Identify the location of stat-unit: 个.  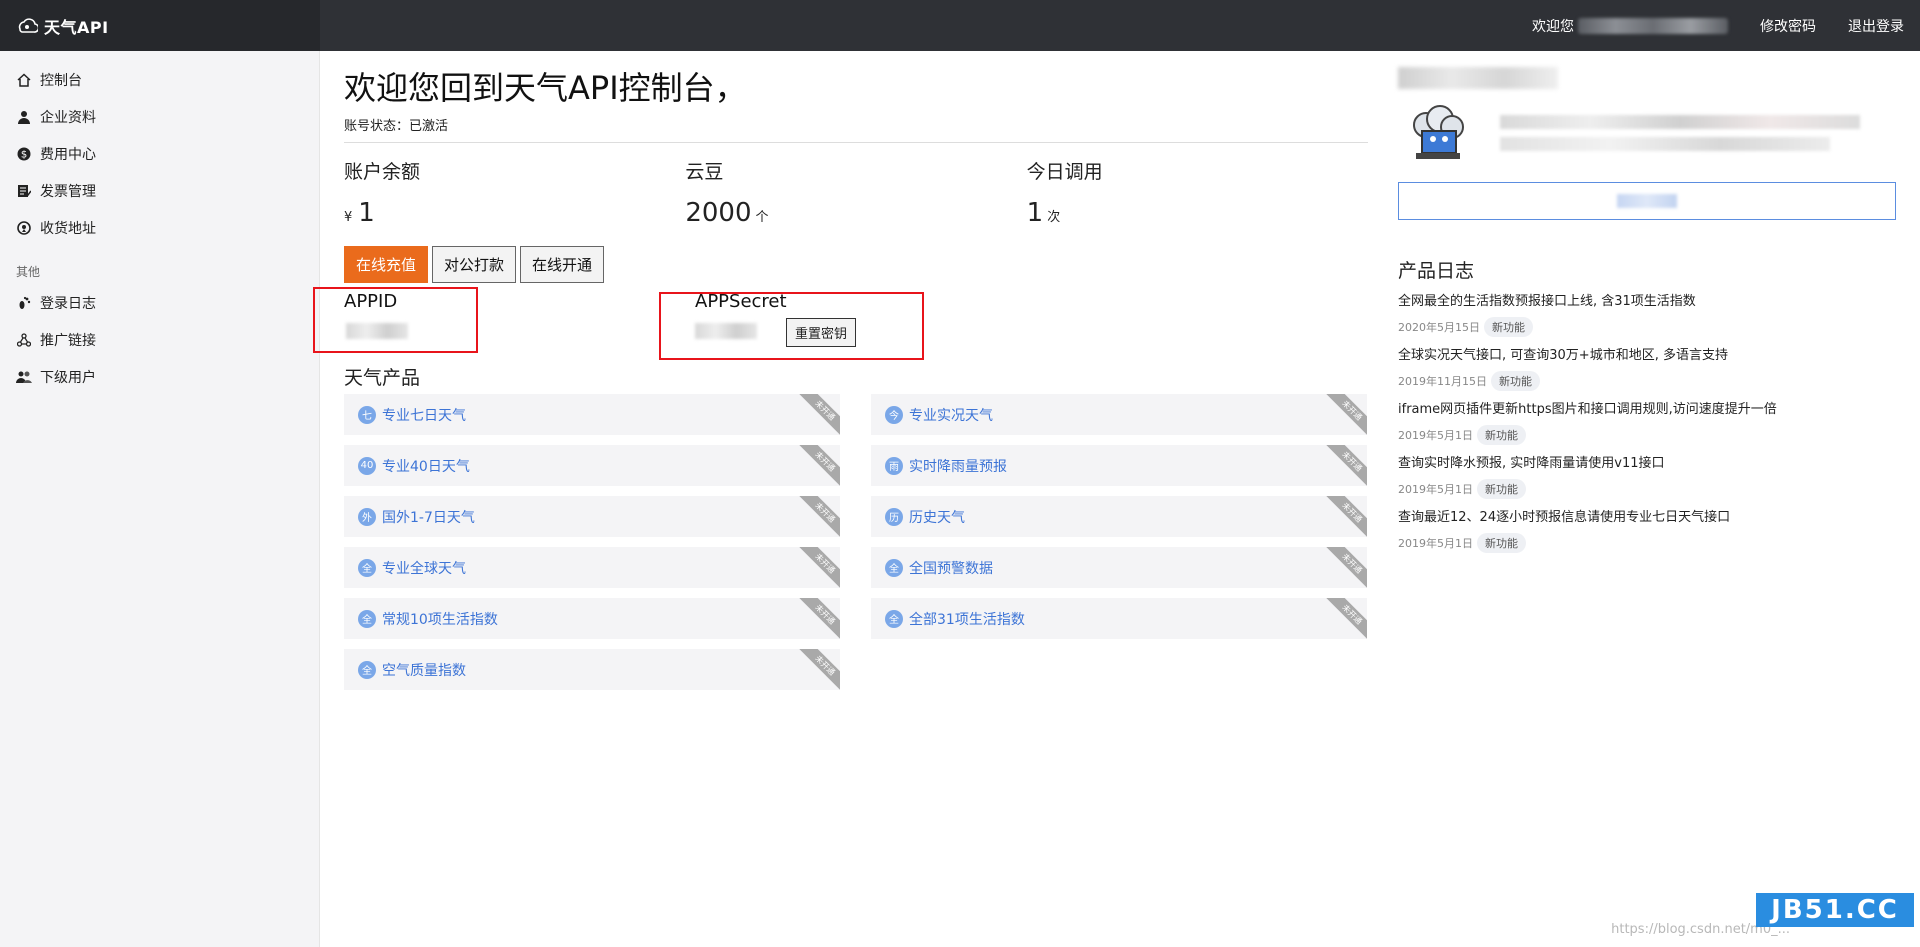
(762, 217).